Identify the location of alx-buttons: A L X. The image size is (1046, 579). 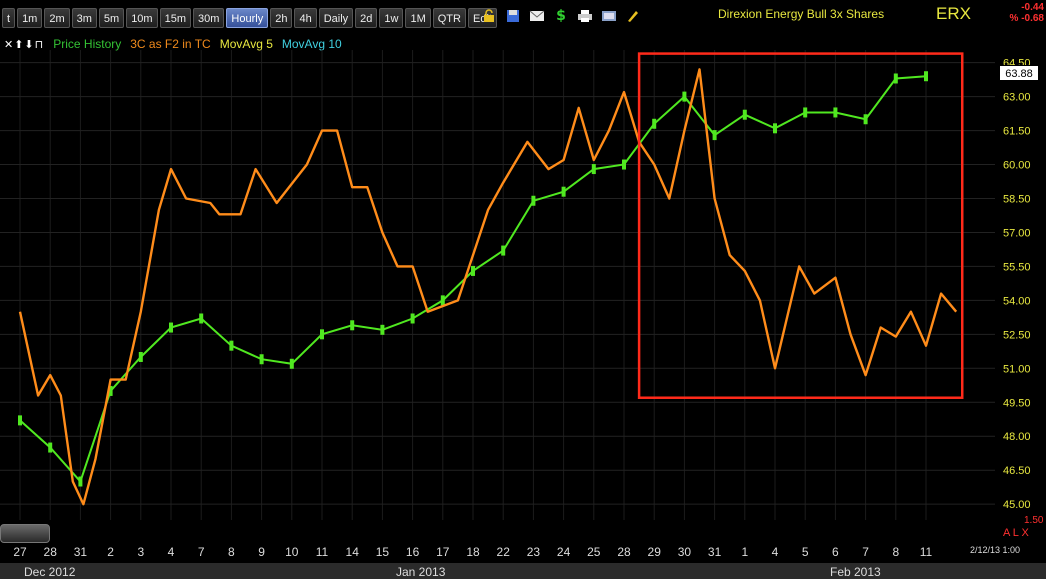
(1016, 533).